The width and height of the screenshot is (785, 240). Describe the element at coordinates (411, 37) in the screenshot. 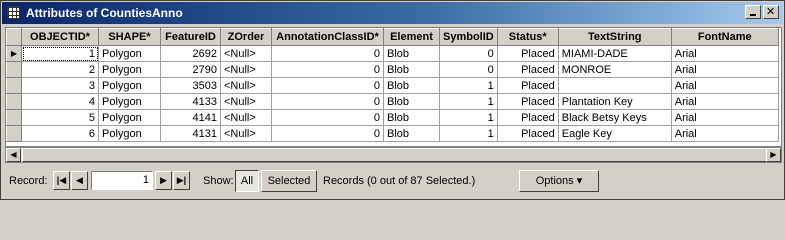

I see `column-header: Element` at that location.